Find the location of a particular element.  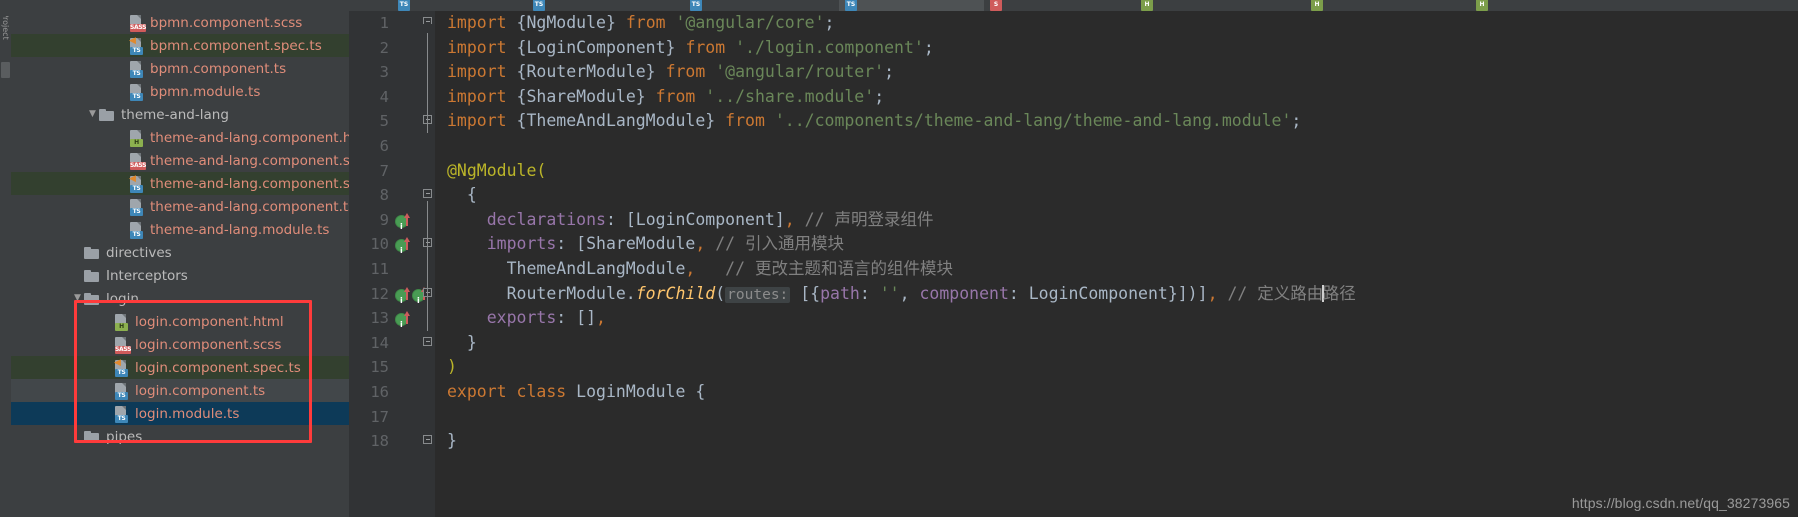

code-line: 18} is located at coordinates (1073, 441).